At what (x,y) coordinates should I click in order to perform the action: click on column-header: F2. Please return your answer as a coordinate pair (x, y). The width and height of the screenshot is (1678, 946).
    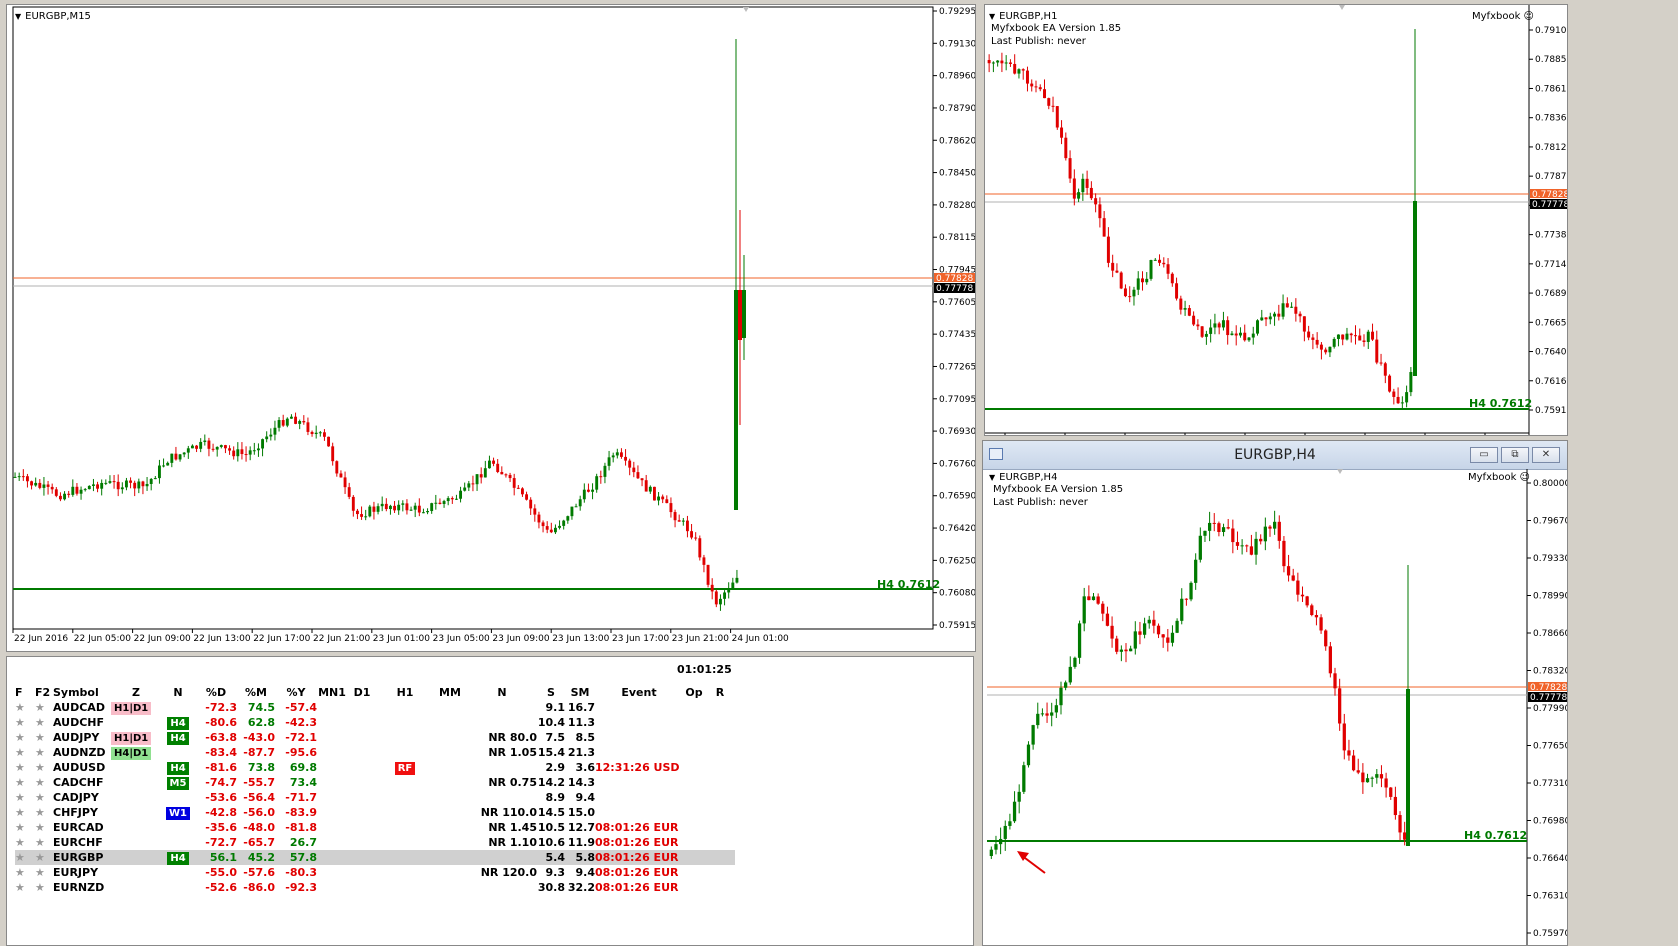
    Looking at the image, I should click on (44, 692).